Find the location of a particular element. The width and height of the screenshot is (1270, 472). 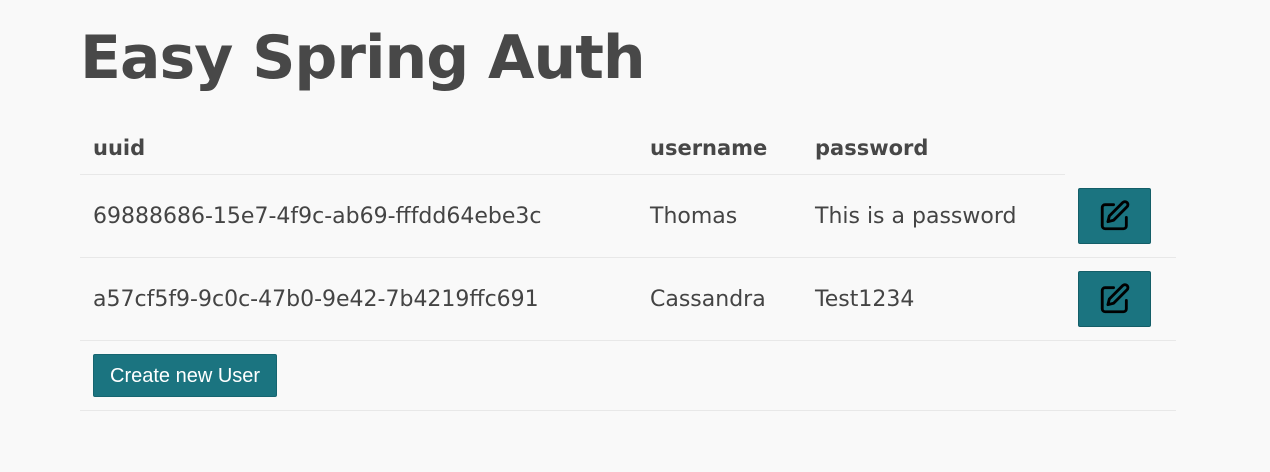

cell-password: This is a password is located at coordinates (933, 216).